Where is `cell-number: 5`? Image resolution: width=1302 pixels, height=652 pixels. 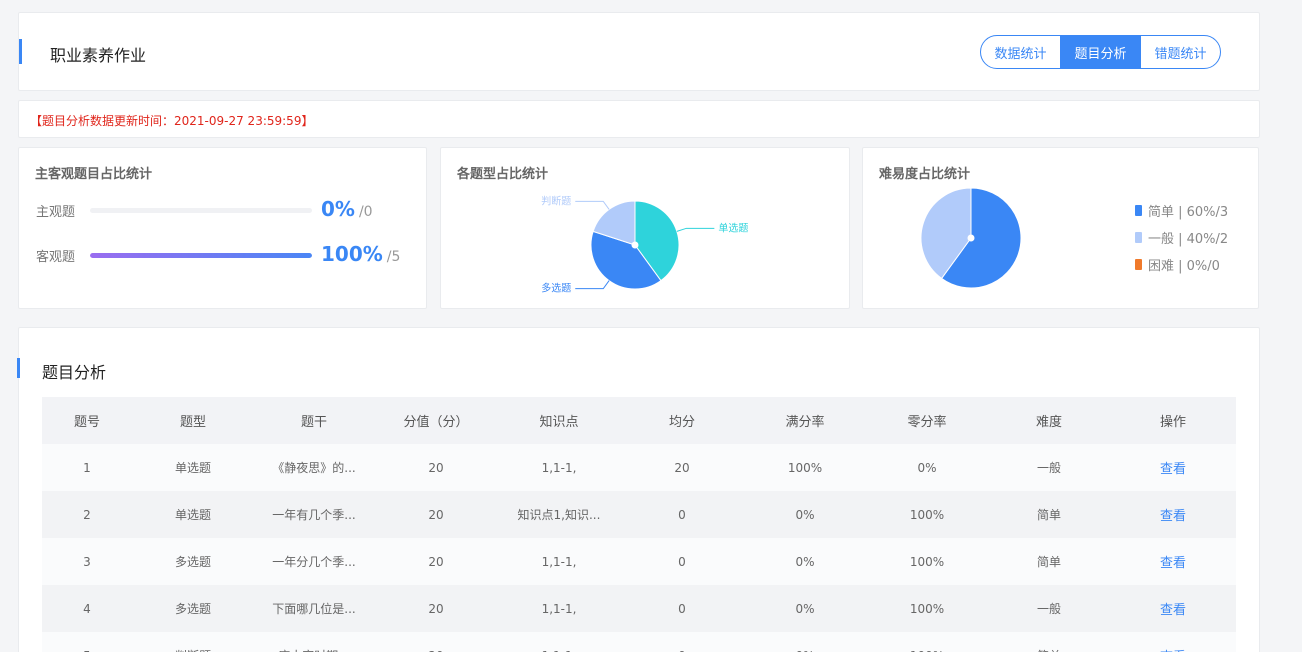
cell-number: 5 is located at coordinates (87, 642).